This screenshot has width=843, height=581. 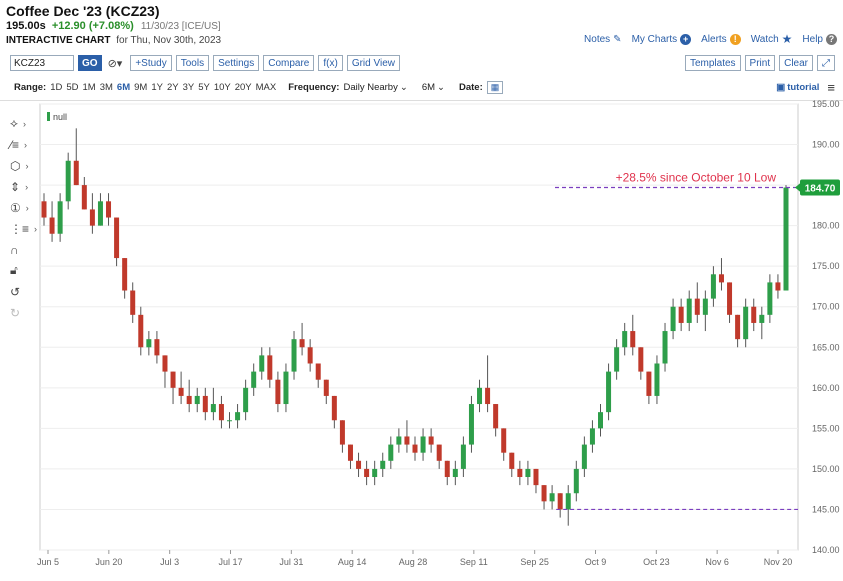 What do you see at coordinates (826, 347) in the screenshot?
I see `y-tick-label: 165.00` at bounding box center [826, 347].